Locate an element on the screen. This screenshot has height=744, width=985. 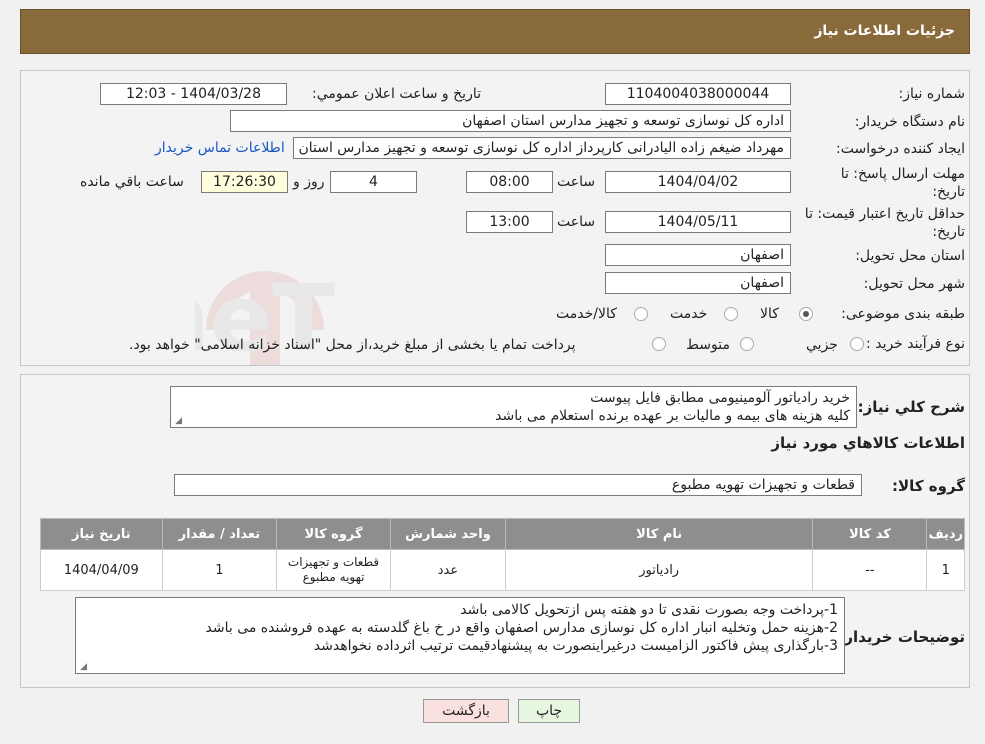
need-number-field: 1104004038000044 is located at coordinates (698, 94).